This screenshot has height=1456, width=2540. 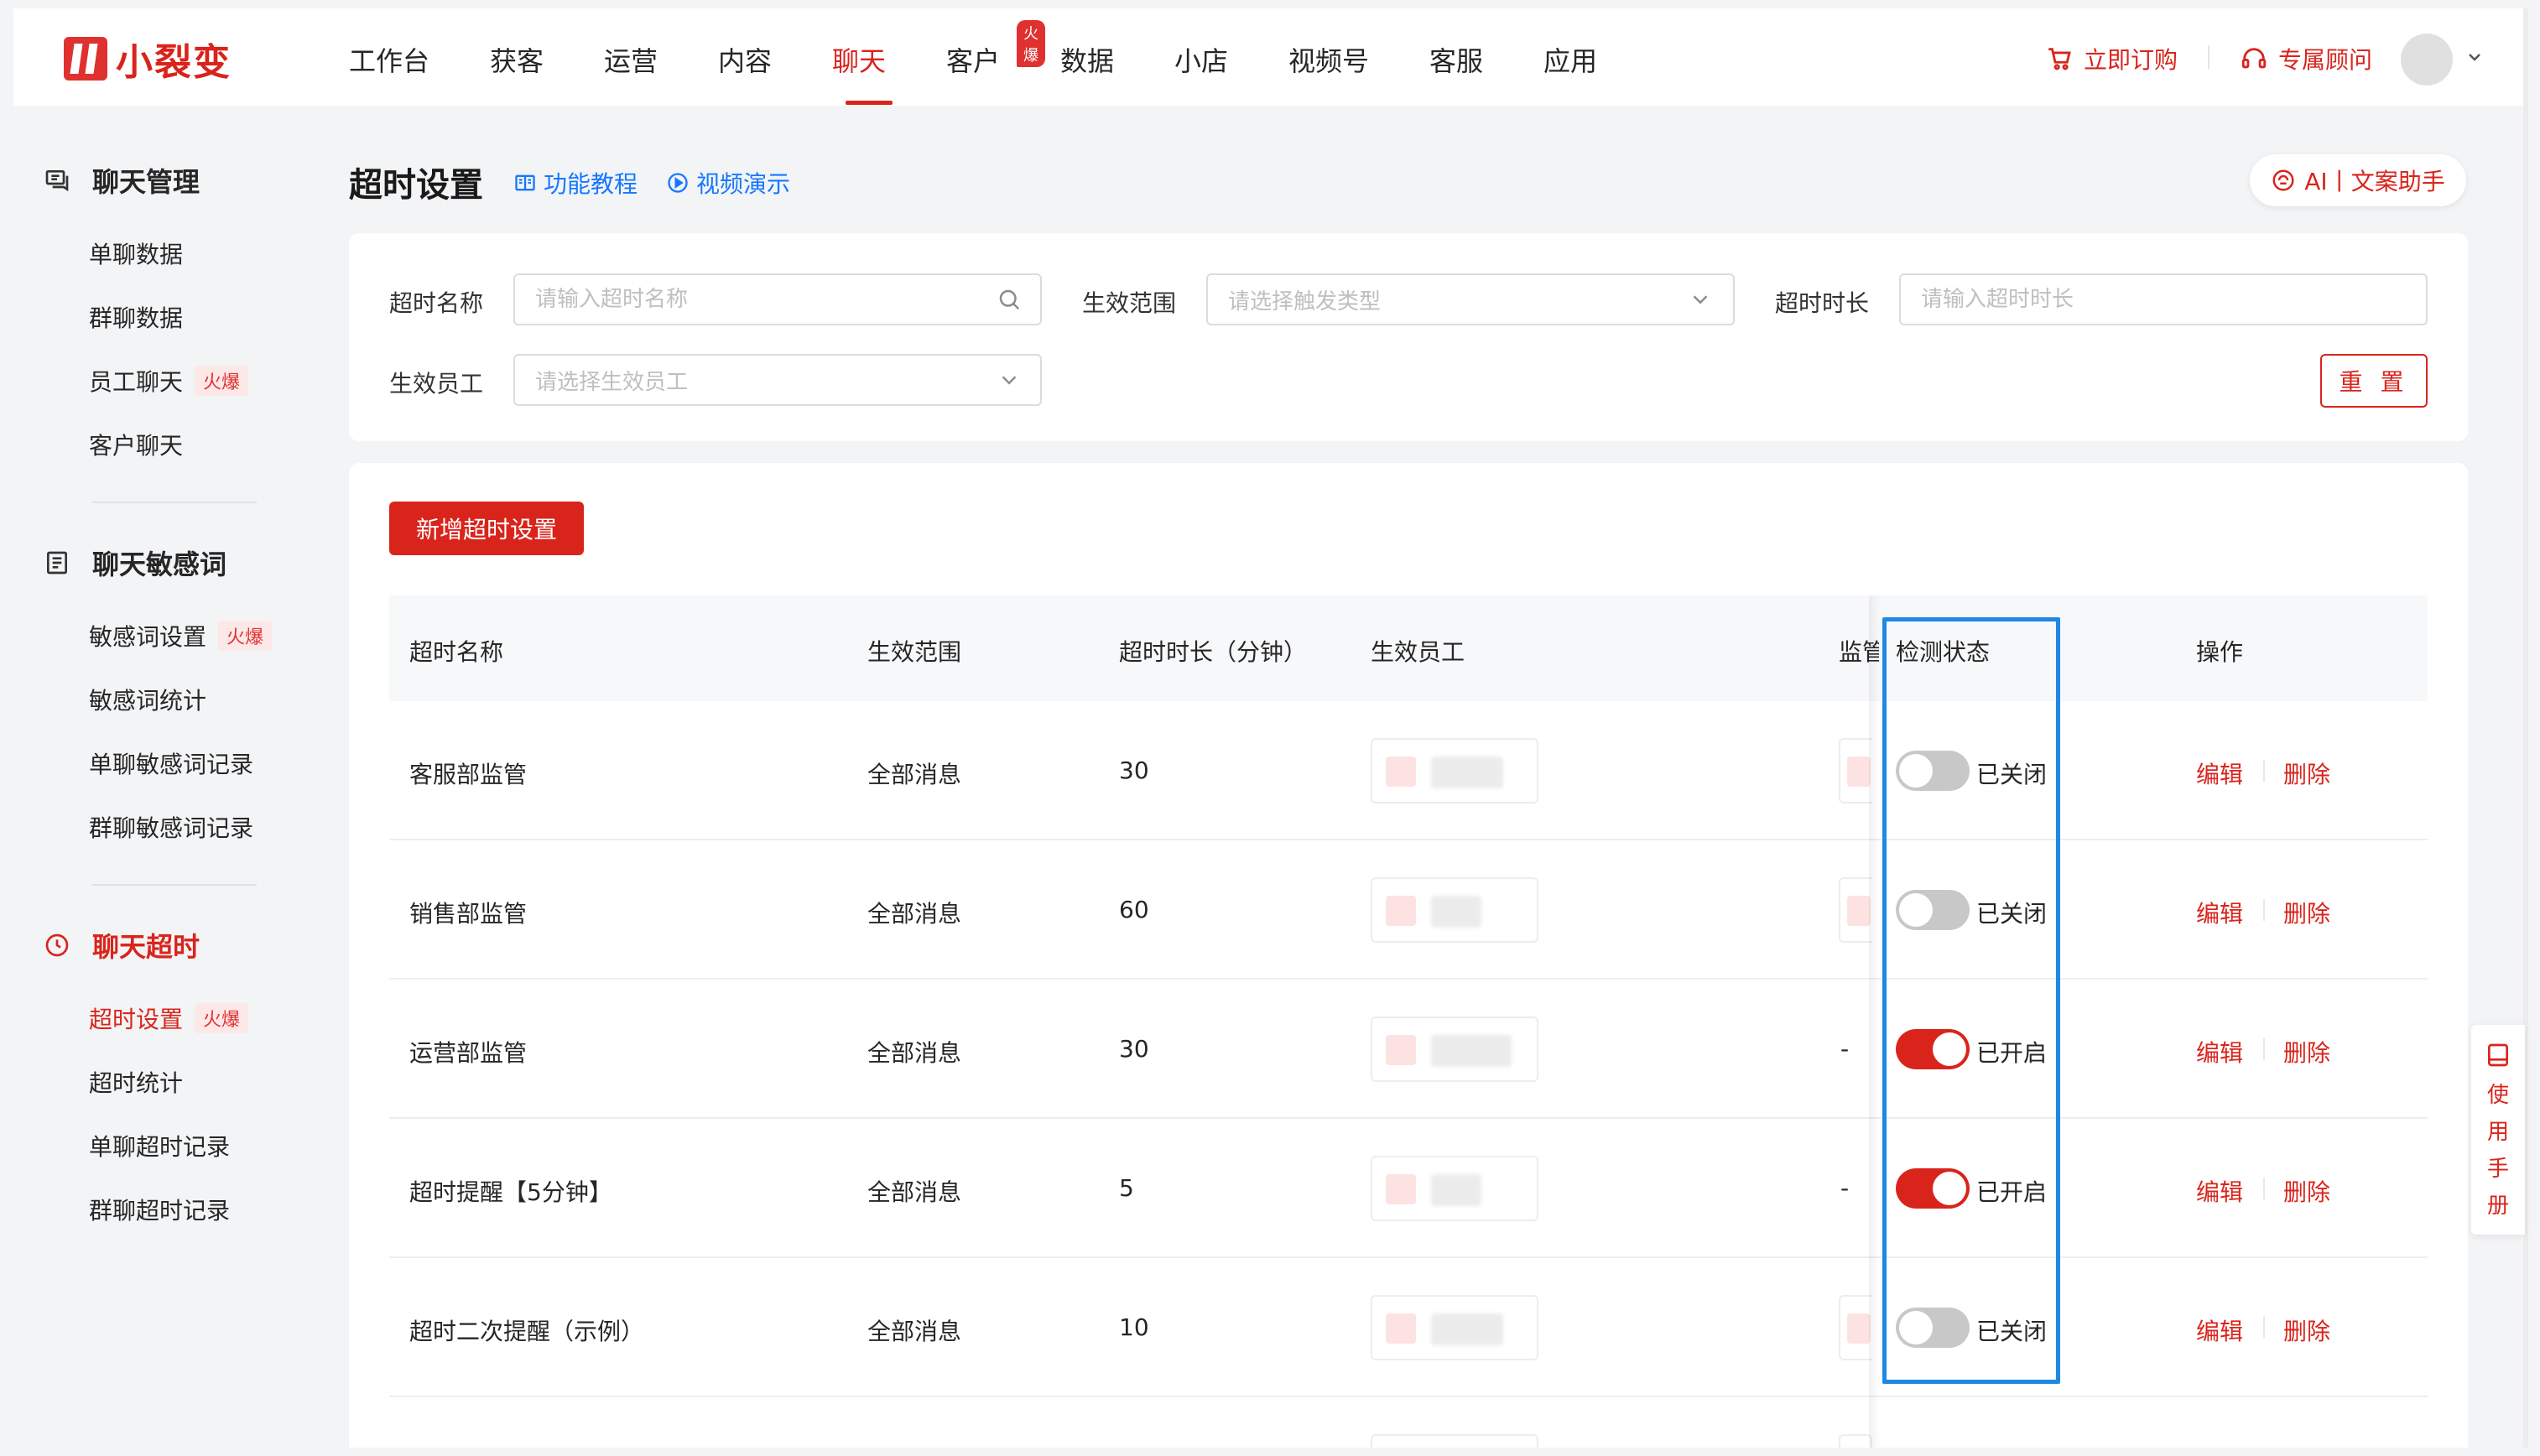 What do you see at coordinates (1009, 300) in the screenshot?
I see `search-icon` at bounding box center [1009, 300].